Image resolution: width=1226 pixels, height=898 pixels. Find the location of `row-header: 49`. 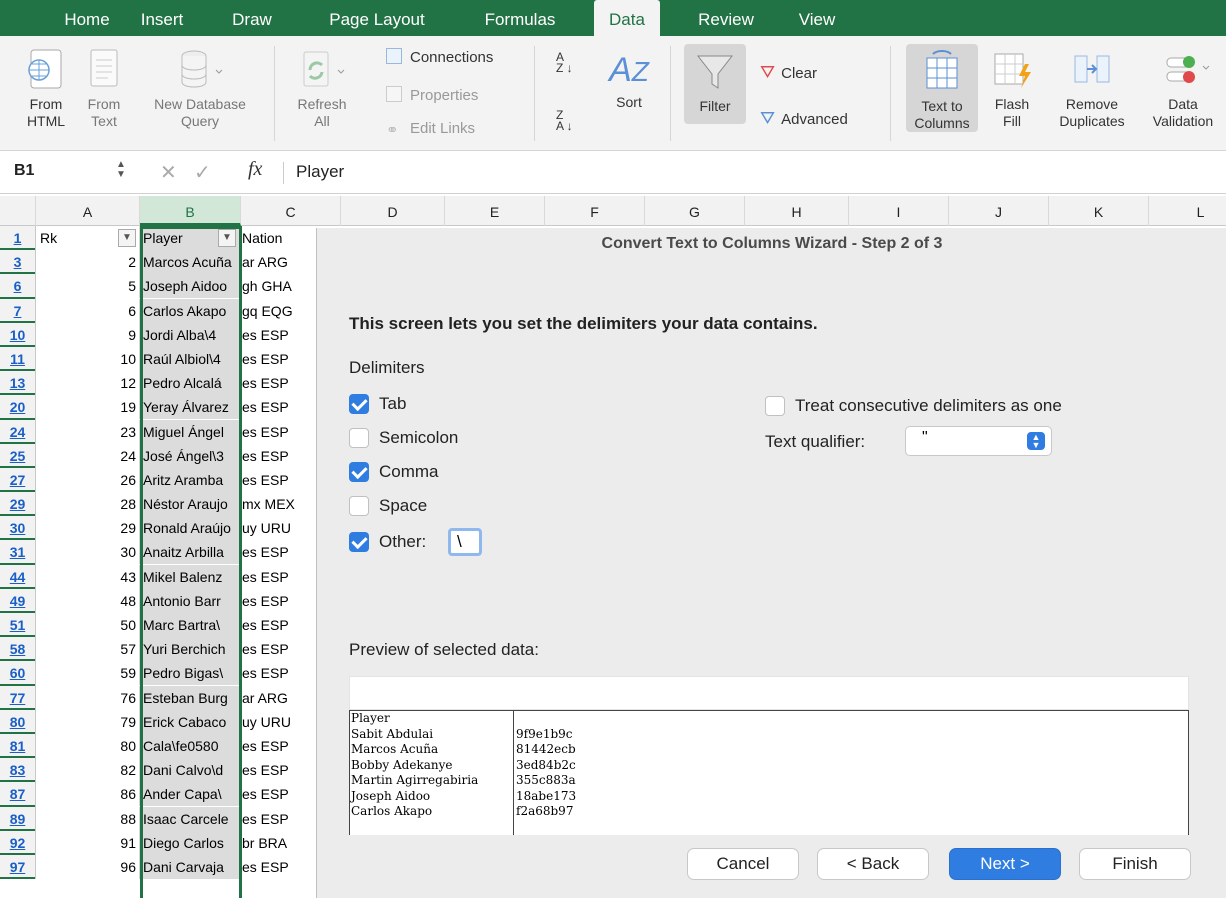

row-header: 49 is located at coordinates (17, 601).